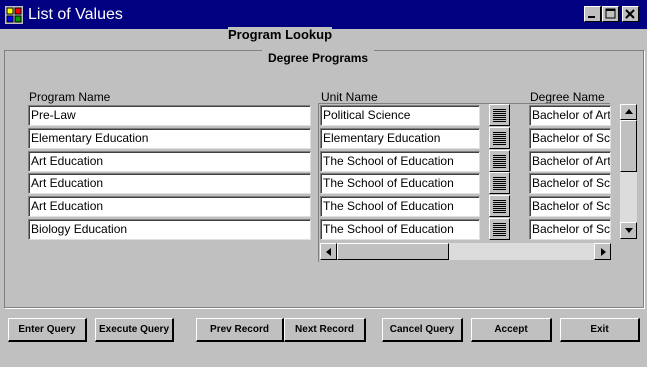 The height and width of the screenshot is (367, 647). I want to click on arrow-right-icon, so click(603, 252).